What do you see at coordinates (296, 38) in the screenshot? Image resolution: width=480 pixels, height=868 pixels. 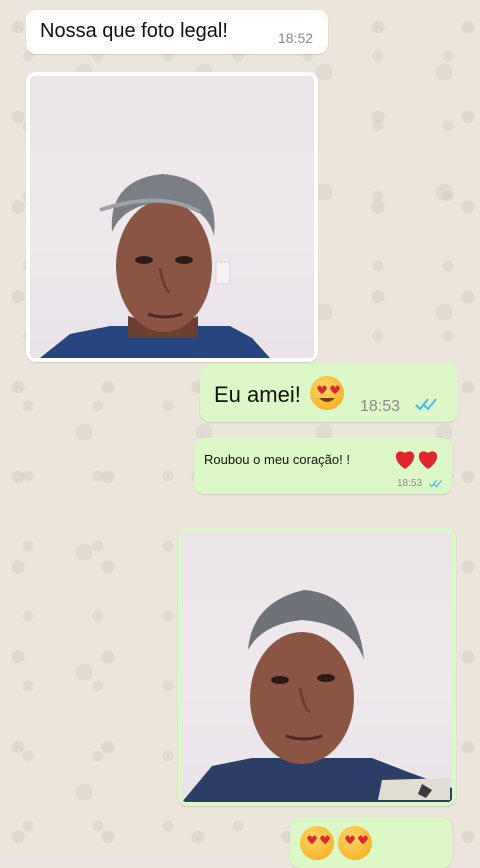 I see `message-time: 18:52` at bounding box center [296, 38].